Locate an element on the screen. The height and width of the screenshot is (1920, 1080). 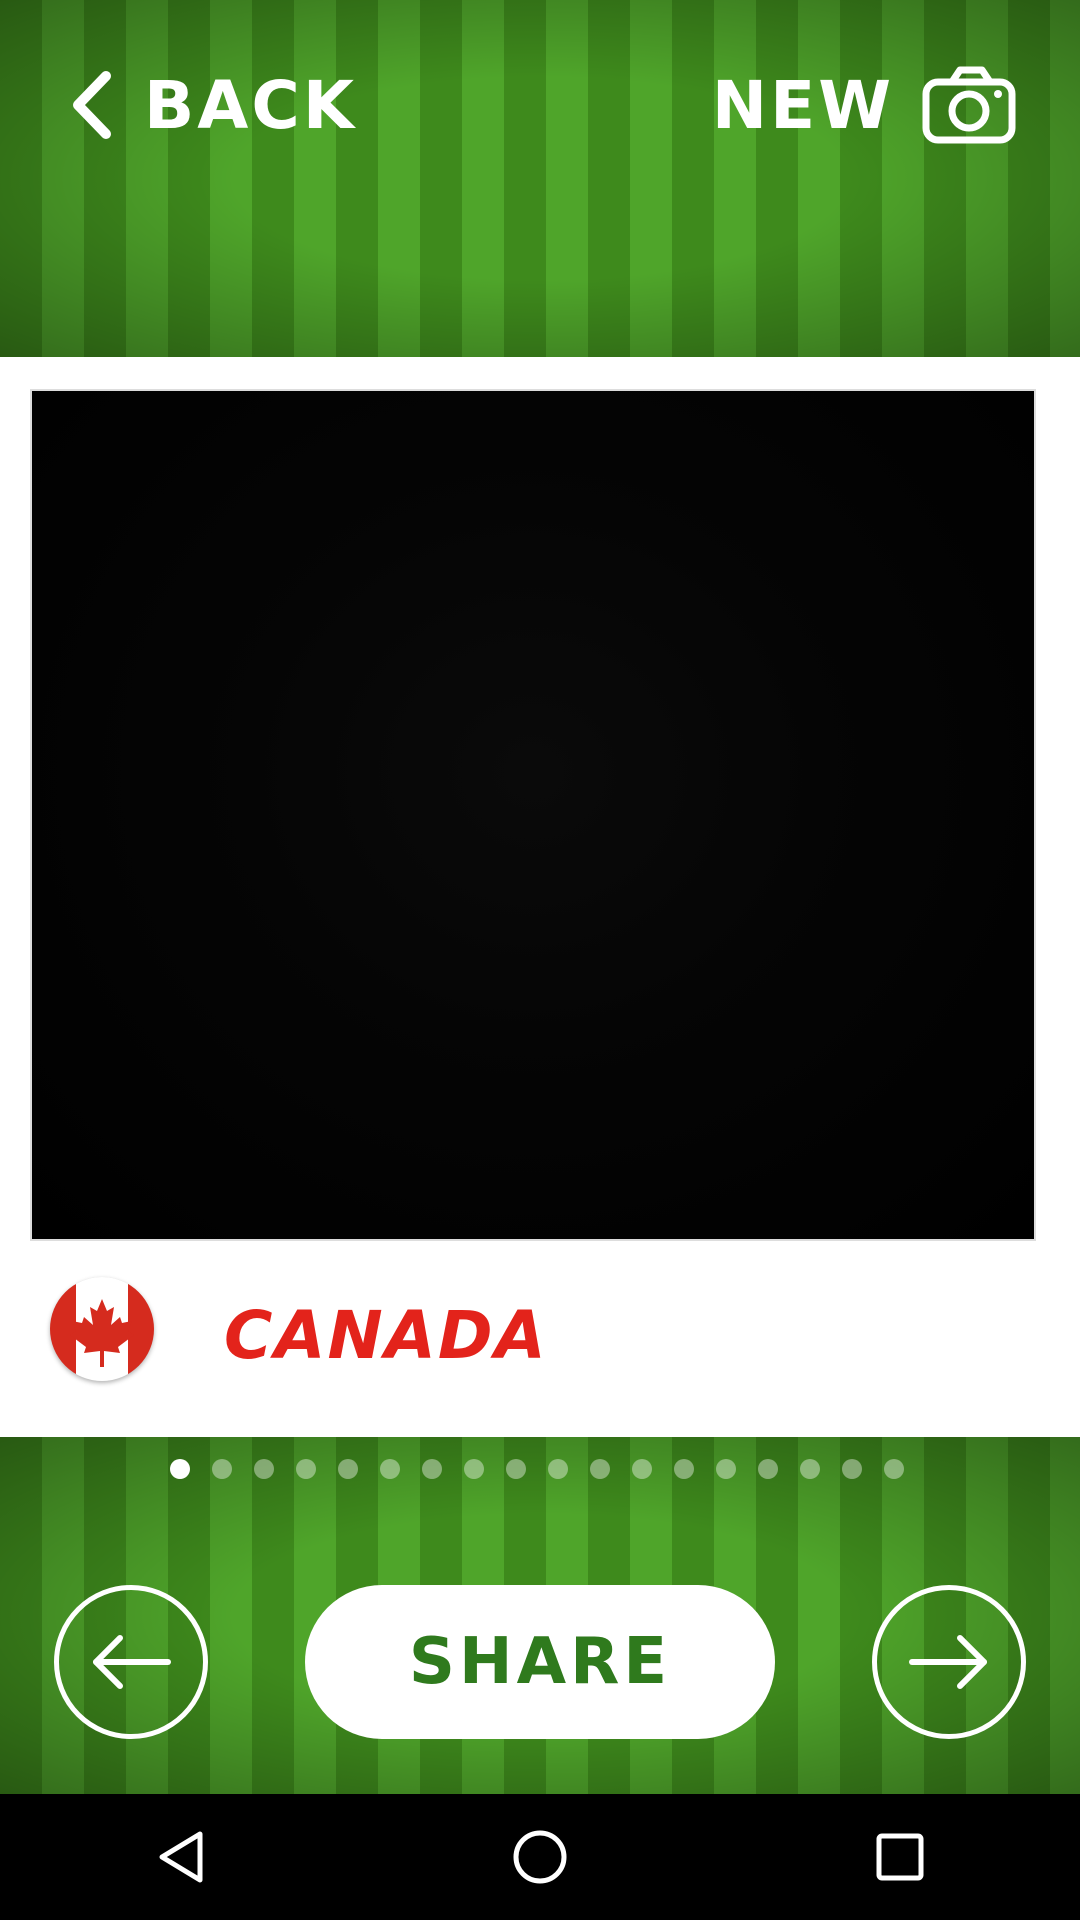
page-indicator is located at coordinates (548, 1469).